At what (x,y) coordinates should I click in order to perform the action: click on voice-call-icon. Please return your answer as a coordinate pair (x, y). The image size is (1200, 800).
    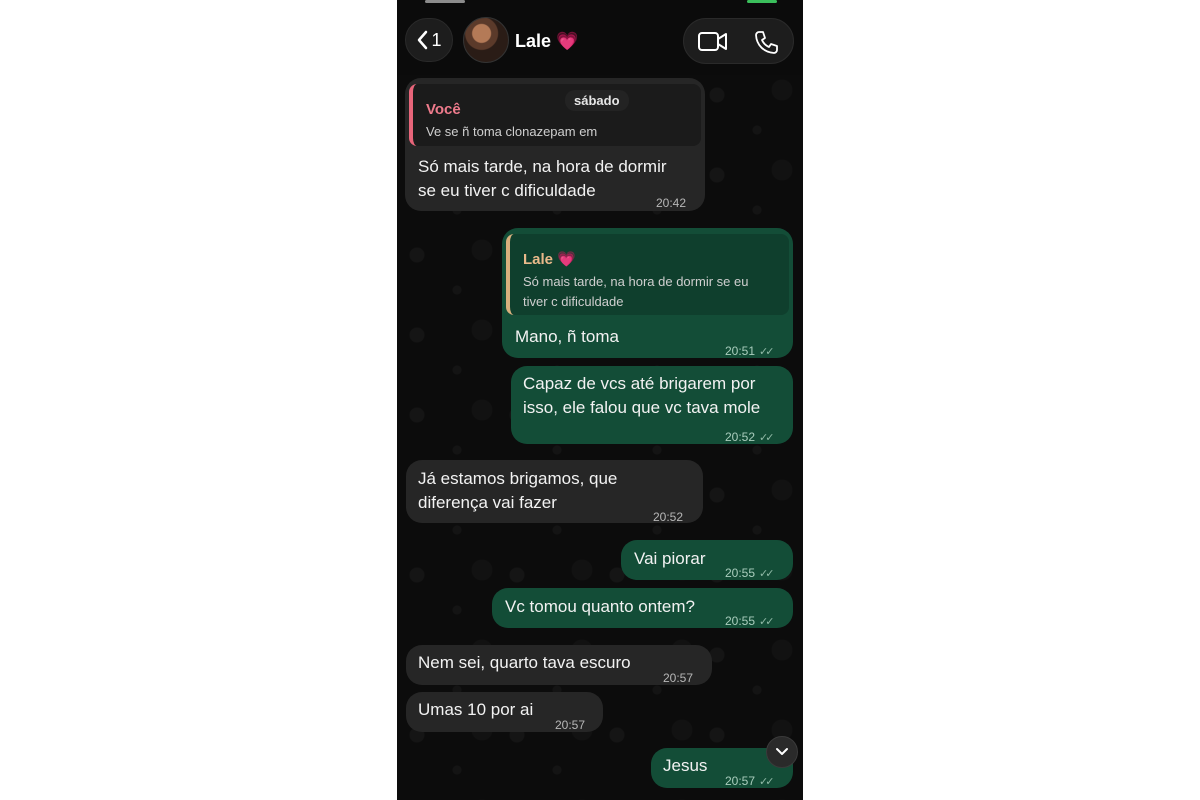
    Looking at the image, I should click on (766, 42).